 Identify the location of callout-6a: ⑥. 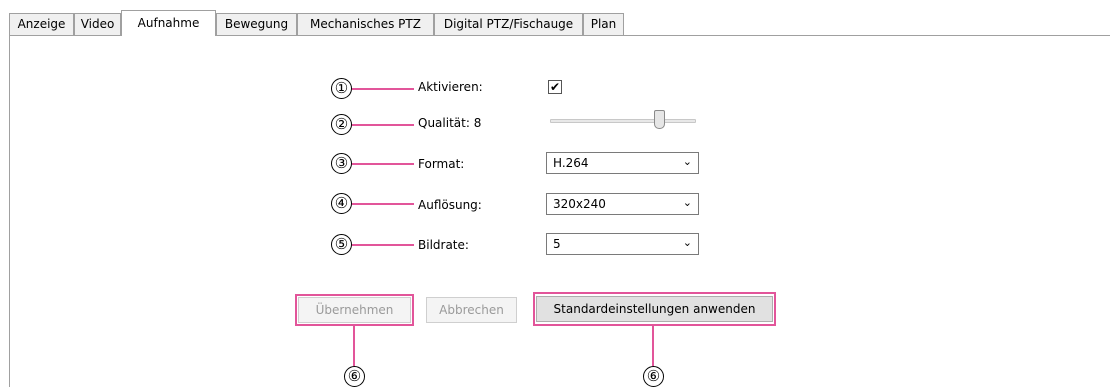
(354, 376).